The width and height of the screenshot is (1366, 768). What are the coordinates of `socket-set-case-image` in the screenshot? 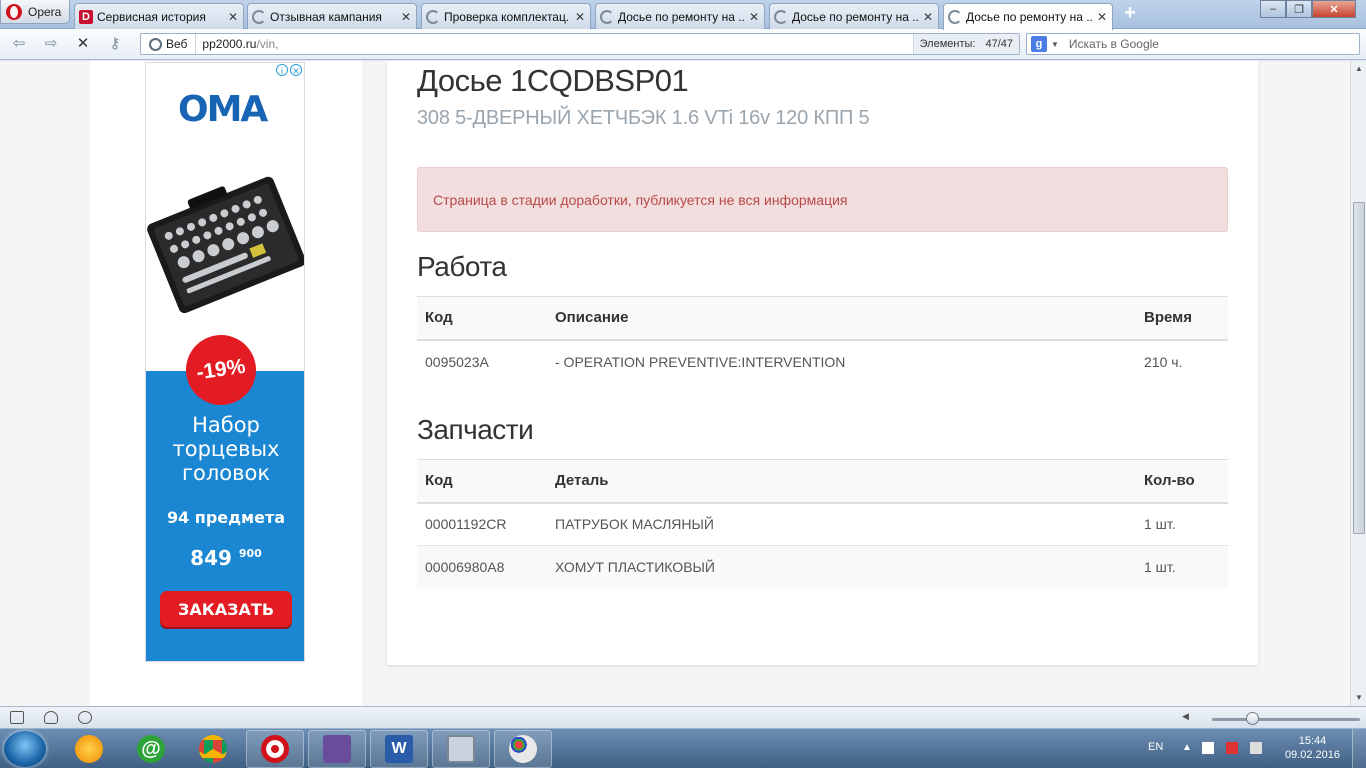 It's located at (225, 245).